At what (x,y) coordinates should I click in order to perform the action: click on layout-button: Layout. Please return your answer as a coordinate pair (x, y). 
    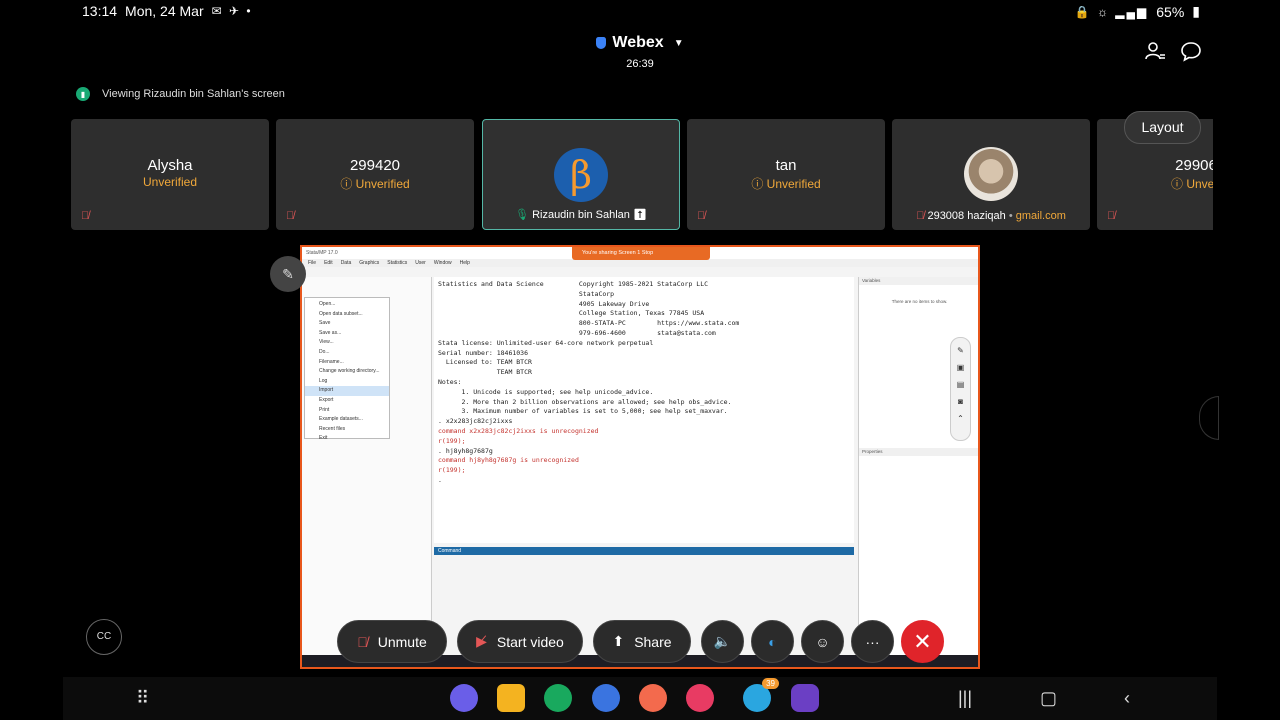
    Looking at the image, I should click on (1162, 127).